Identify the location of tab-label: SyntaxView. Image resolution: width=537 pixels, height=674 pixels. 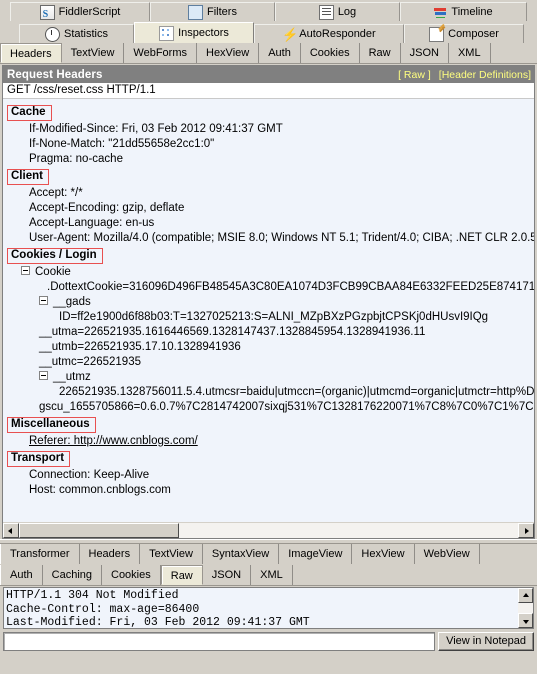
(240, 554).